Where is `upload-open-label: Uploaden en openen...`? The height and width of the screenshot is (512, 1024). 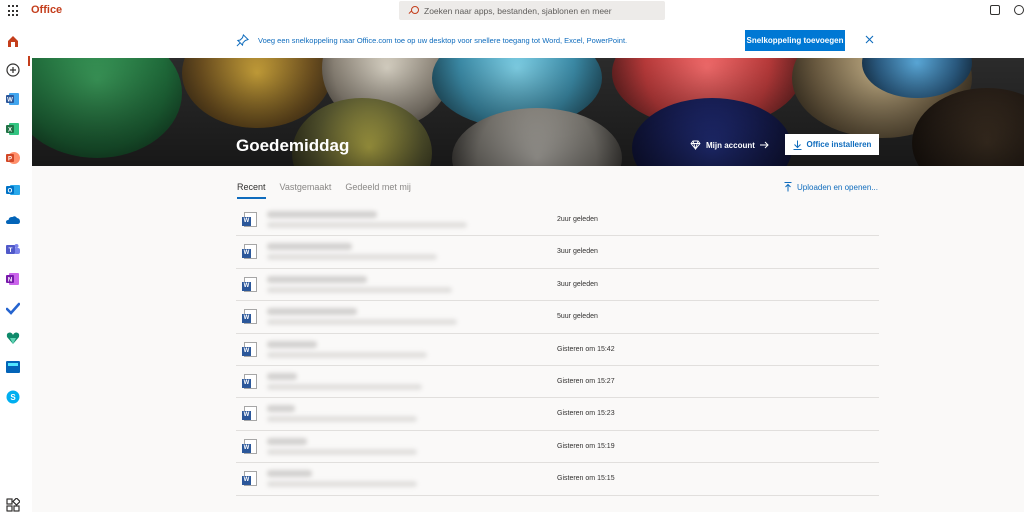
upload-open-label: Uploaden en openen... is located at coordinates (837, 187).